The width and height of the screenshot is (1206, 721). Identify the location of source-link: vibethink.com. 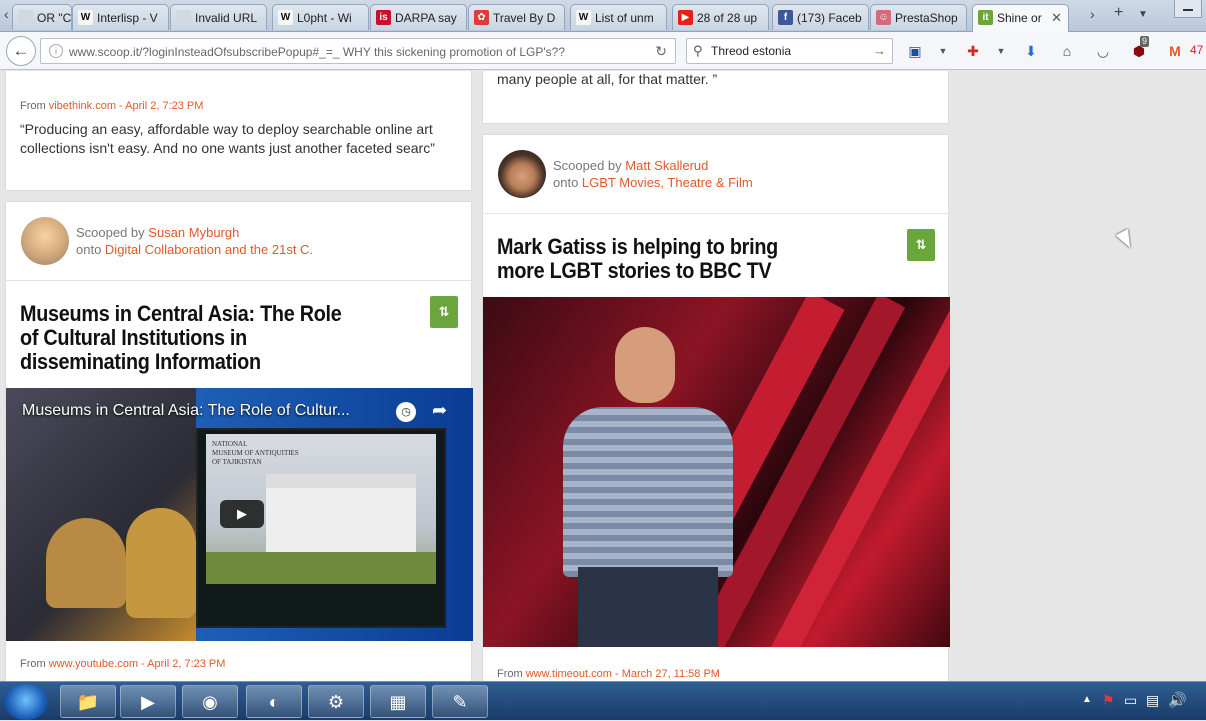
(82, 106).